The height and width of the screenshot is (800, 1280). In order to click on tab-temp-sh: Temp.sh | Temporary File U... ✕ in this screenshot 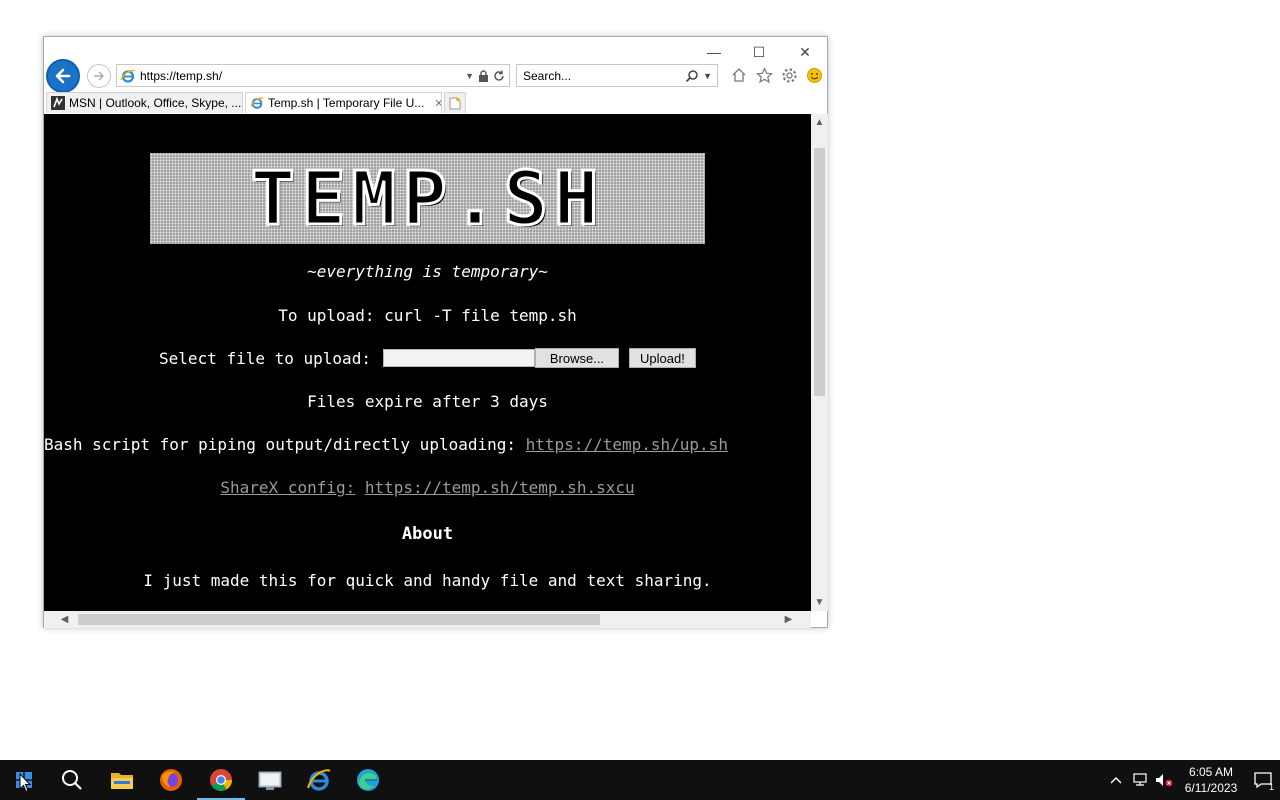, I will do `click(343, 102)`.